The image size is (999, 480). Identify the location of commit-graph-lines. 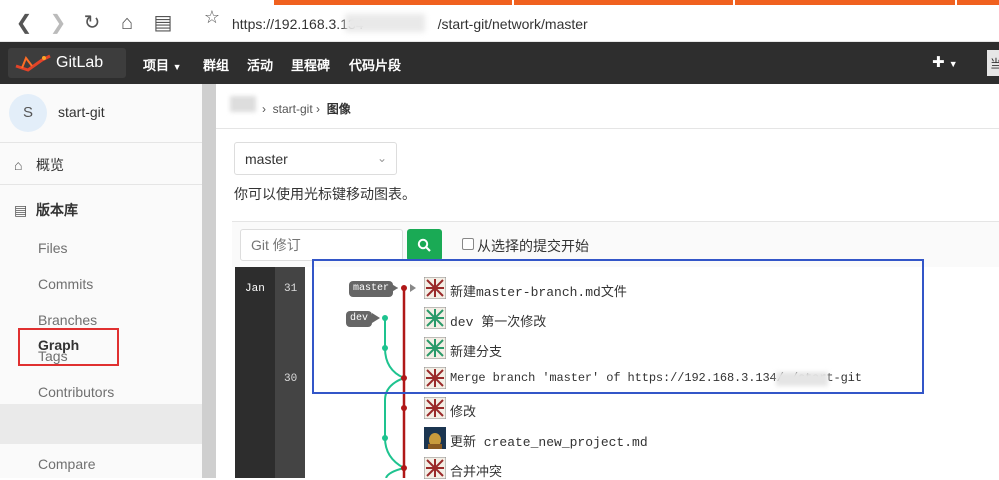
(399, 381).